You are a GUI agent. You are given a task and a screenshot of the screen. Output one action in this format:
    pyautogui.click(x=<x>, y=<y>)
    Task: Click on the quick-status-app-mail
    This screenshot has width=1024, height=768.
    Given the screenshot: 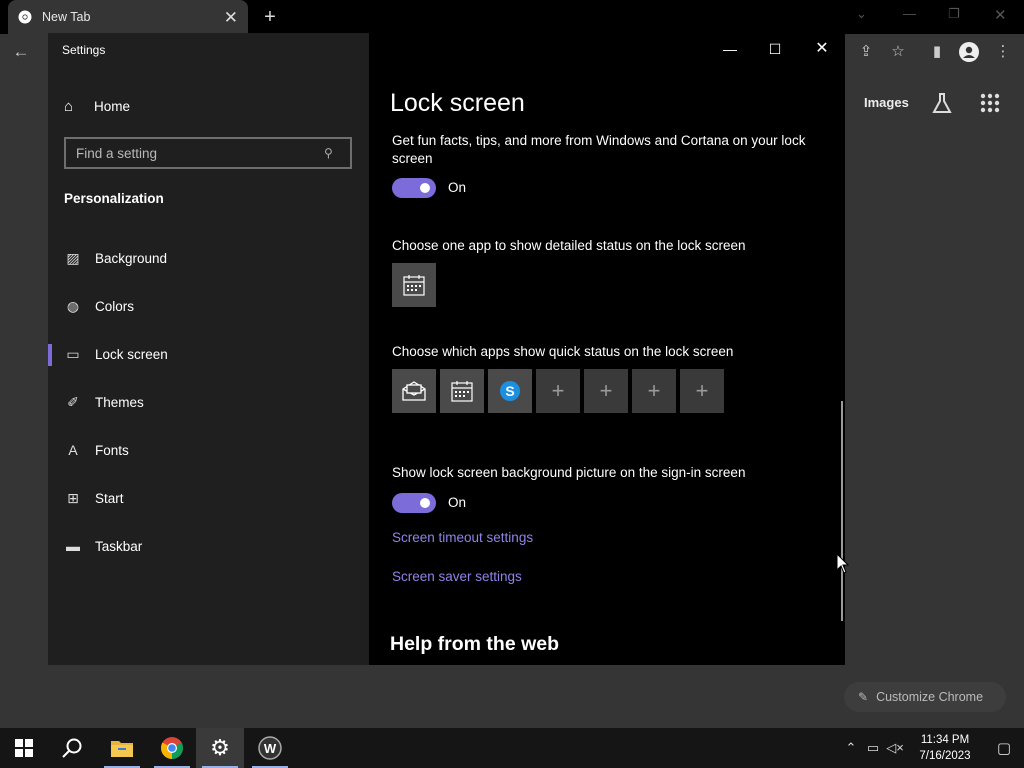 What is the action you would take?
    pyautogui.click(x=414, y=391)
    